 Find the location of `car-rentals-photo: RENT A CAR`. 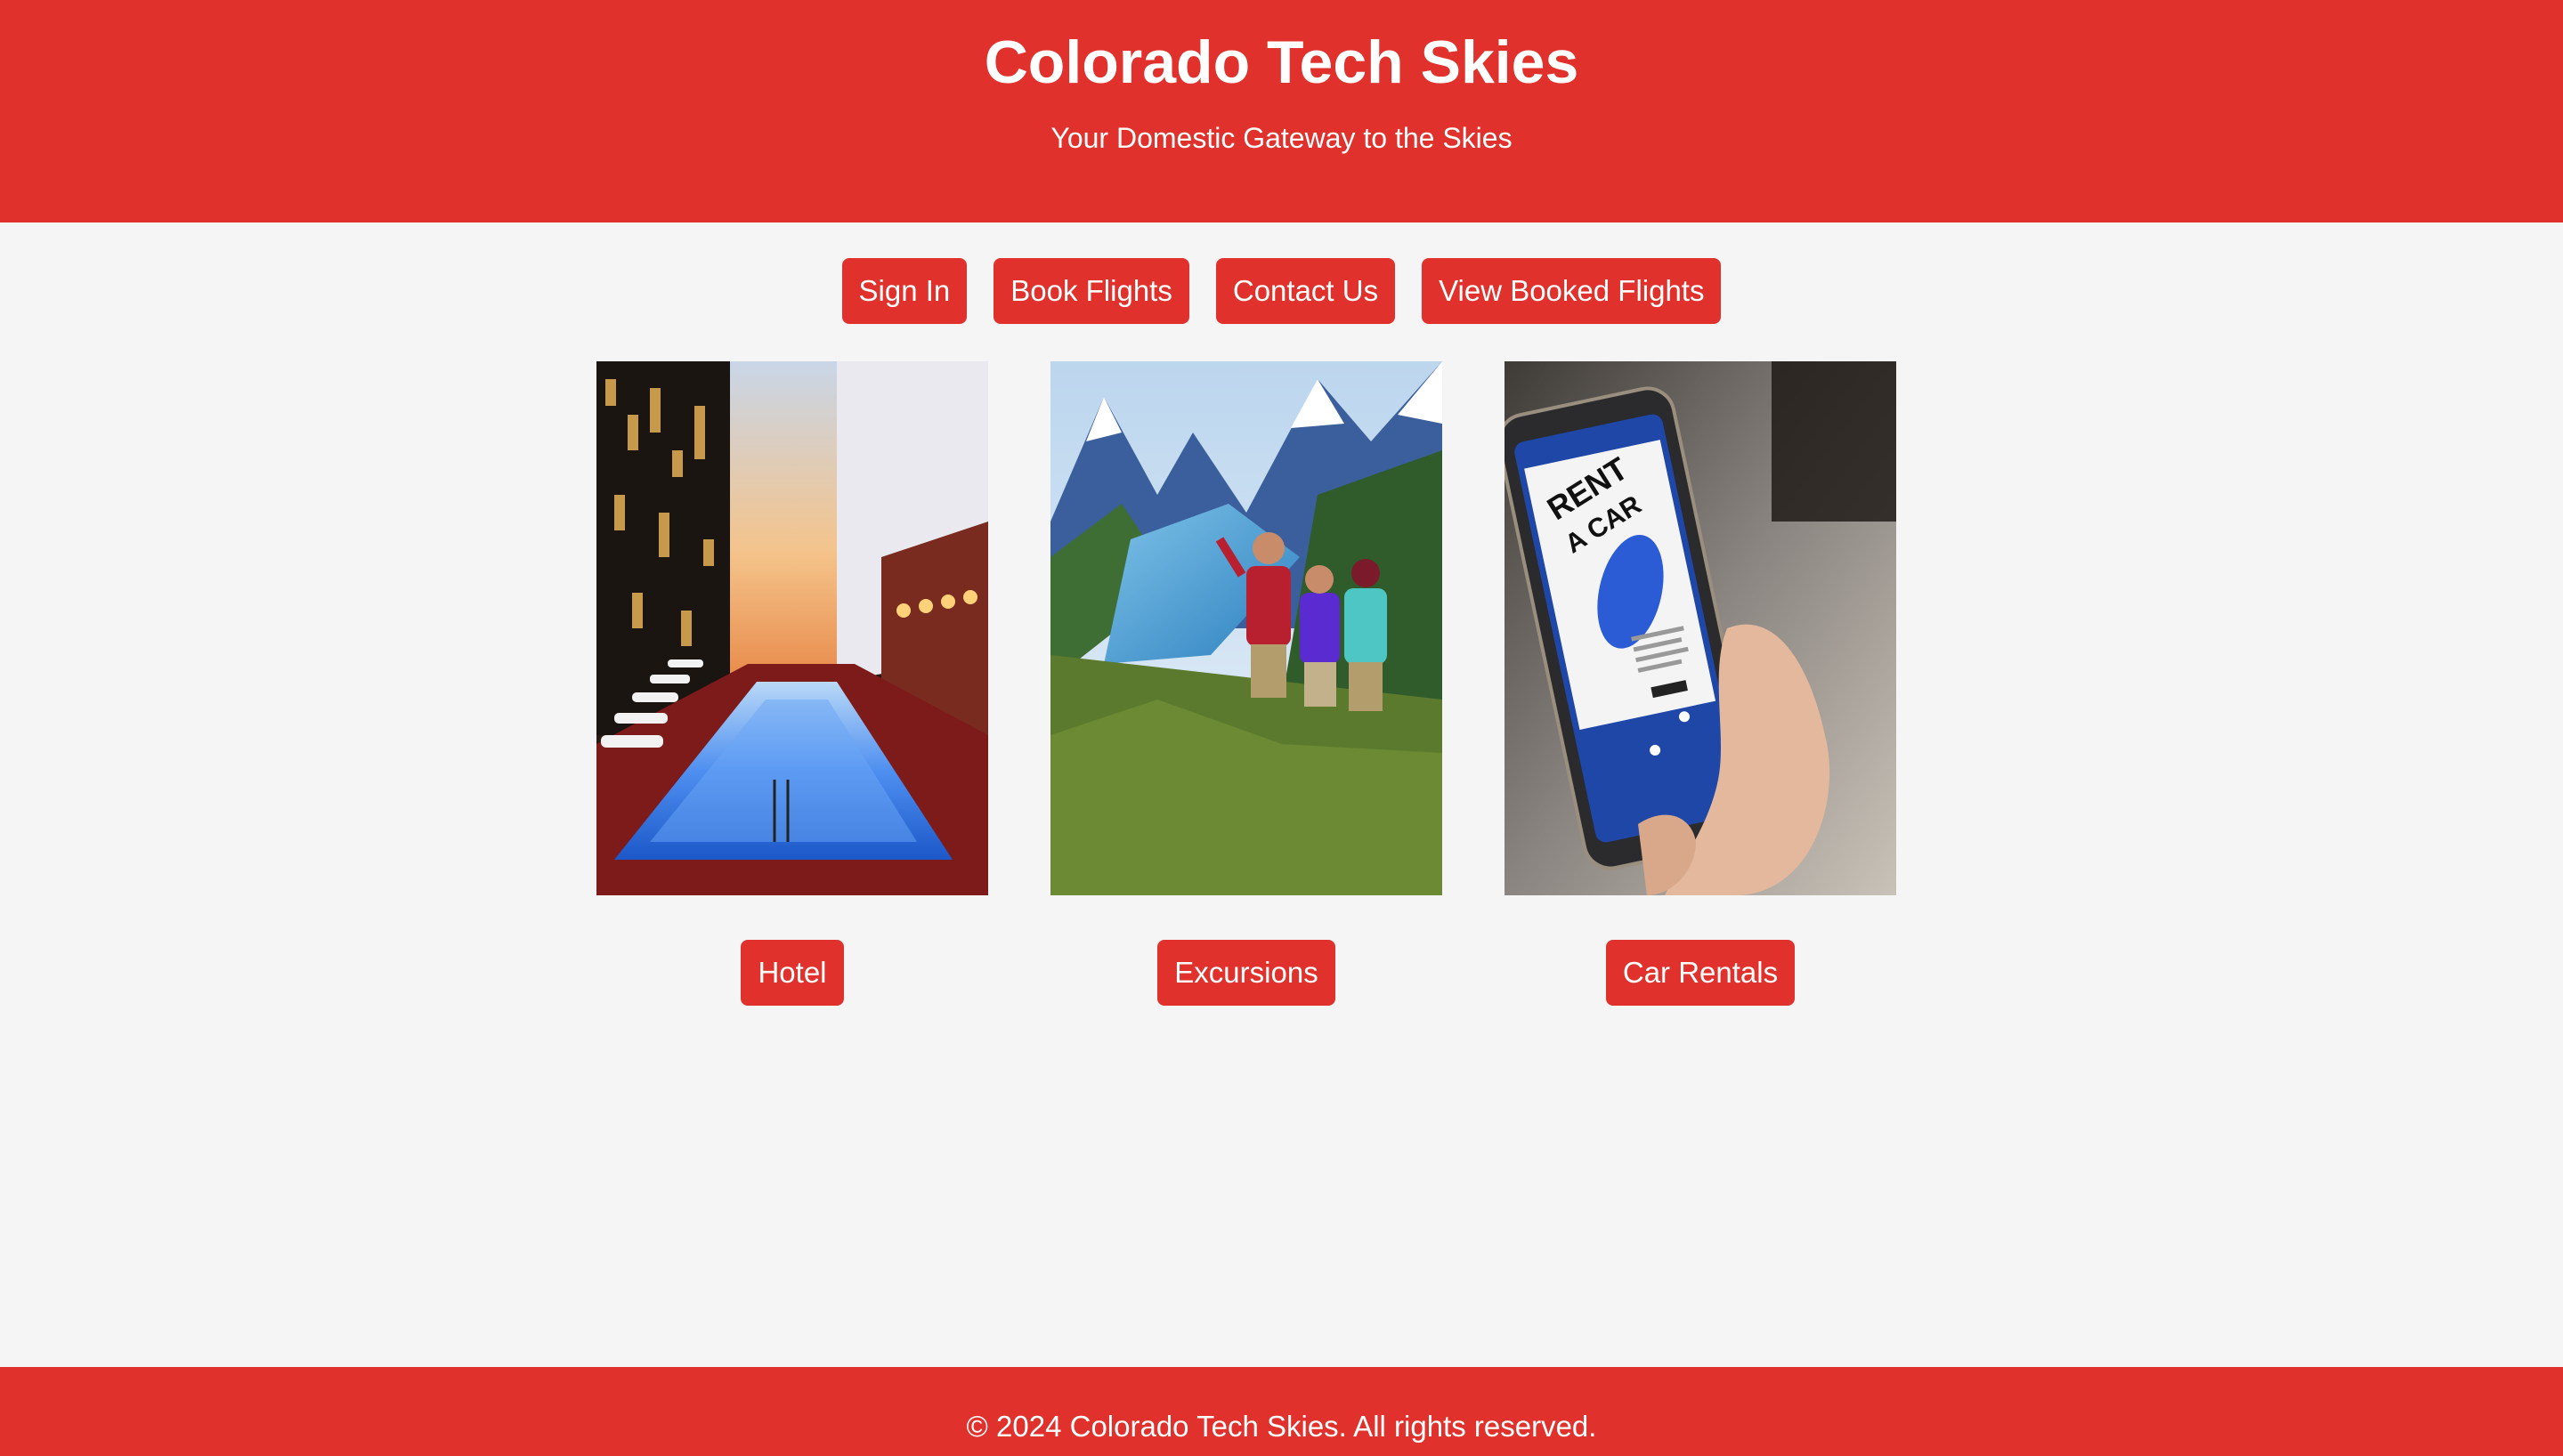

car-rentals-photo: RENT A CAR is located at coordinates (1700, 628).